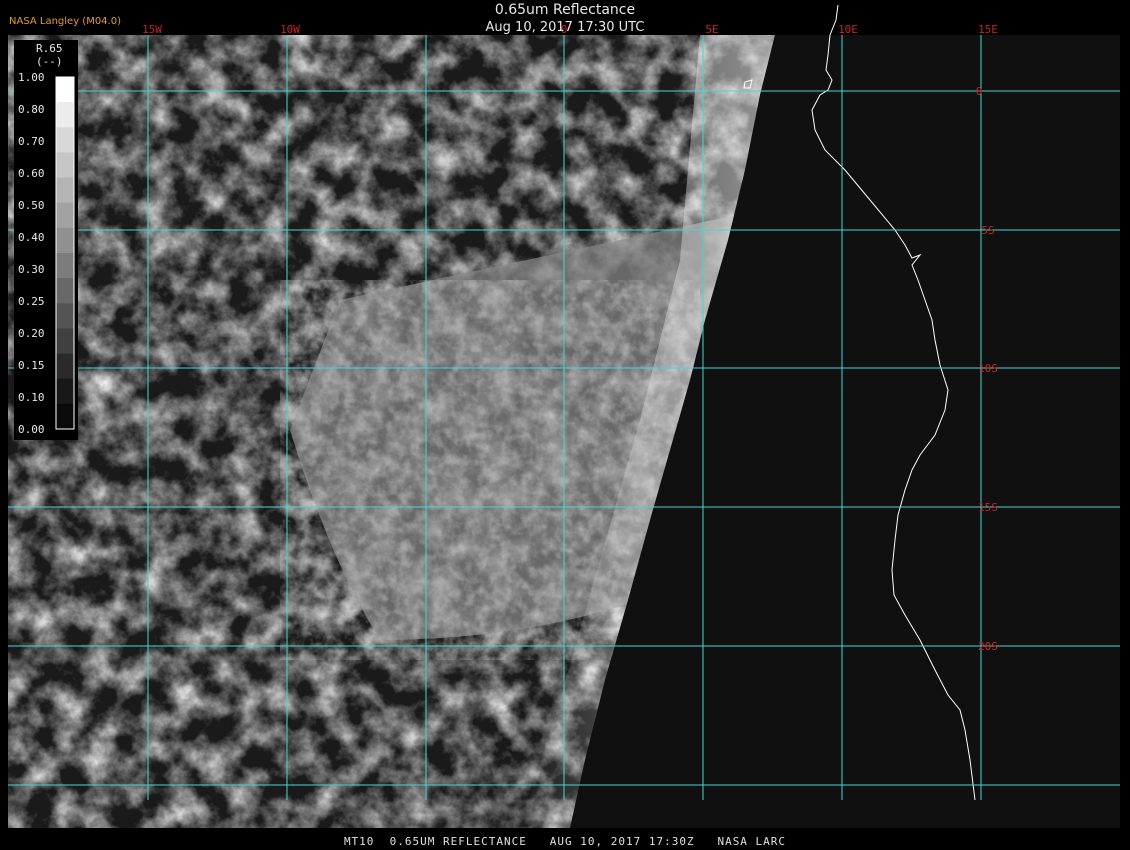 Image resolution: width=1130 pixels, height=850 pixels. I want to click on legend-color-bar, so click(65, 253).